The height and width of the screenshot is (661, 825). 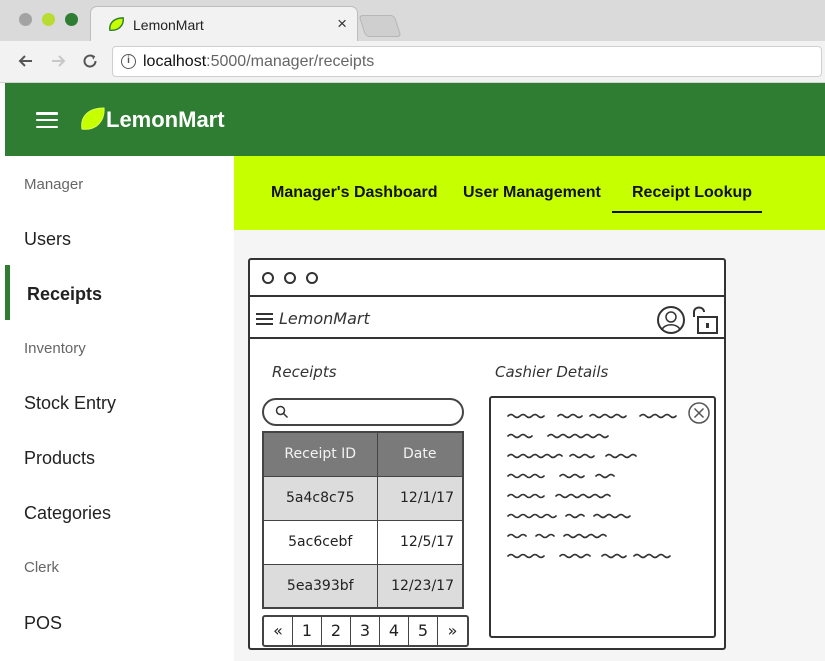 What do you see at coordinates (452, 630) in the screenshot?
I see `pager-next-button: »` at bounding box center [452, 630].